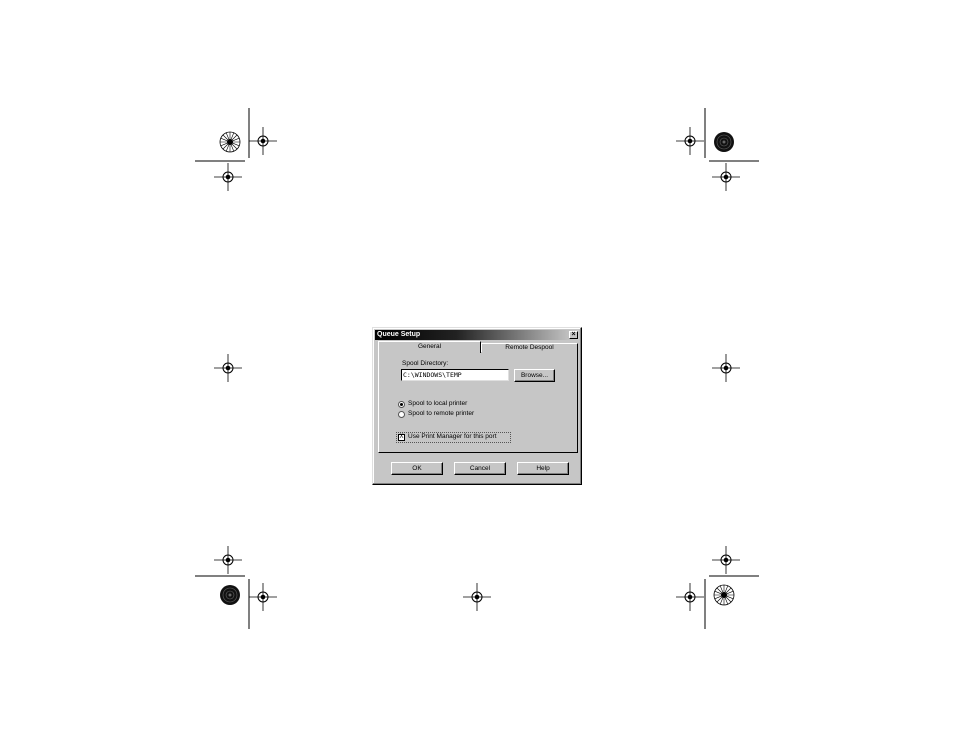 The height and width of the screenshot is (737, 954). I want to click on use-print-manager-checkbox: X, so click(401, 437).